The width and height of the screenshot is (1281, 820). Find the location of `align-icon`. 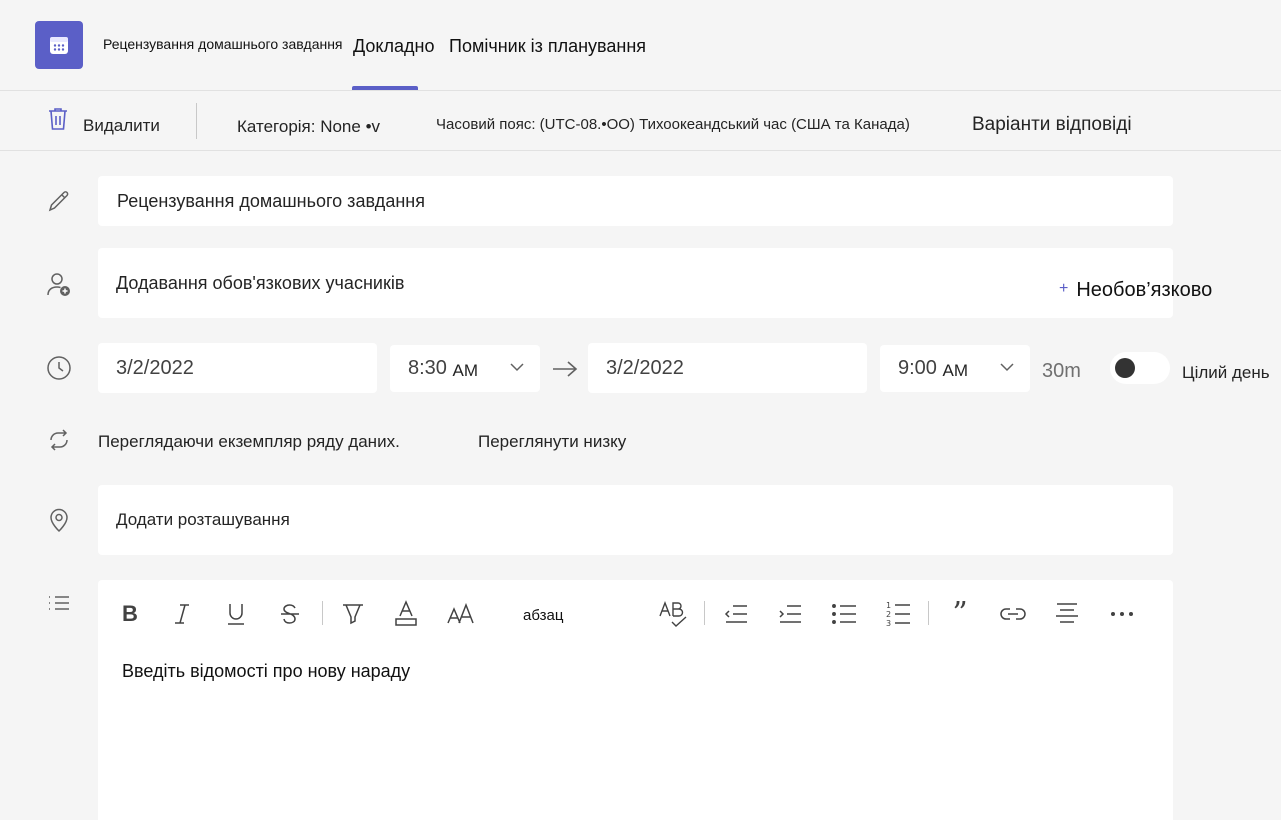

align-icon is located at coordinates (1067, 614).